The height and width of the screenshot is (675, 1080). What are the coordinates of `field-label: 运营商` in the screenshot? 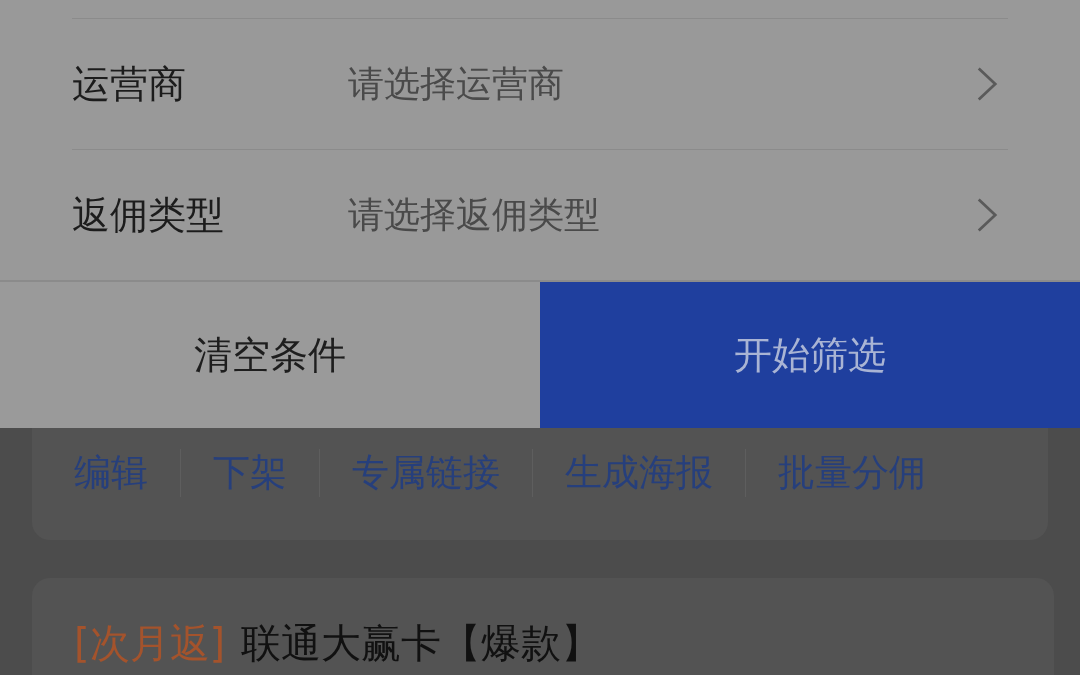 It's located at (129, 84).